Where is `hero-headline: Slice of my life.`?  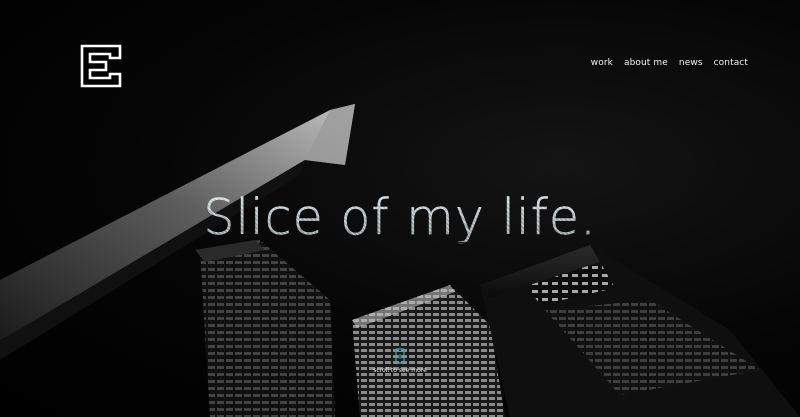 hero-headline: Slice of my life. is located at coordinates (400, 217).